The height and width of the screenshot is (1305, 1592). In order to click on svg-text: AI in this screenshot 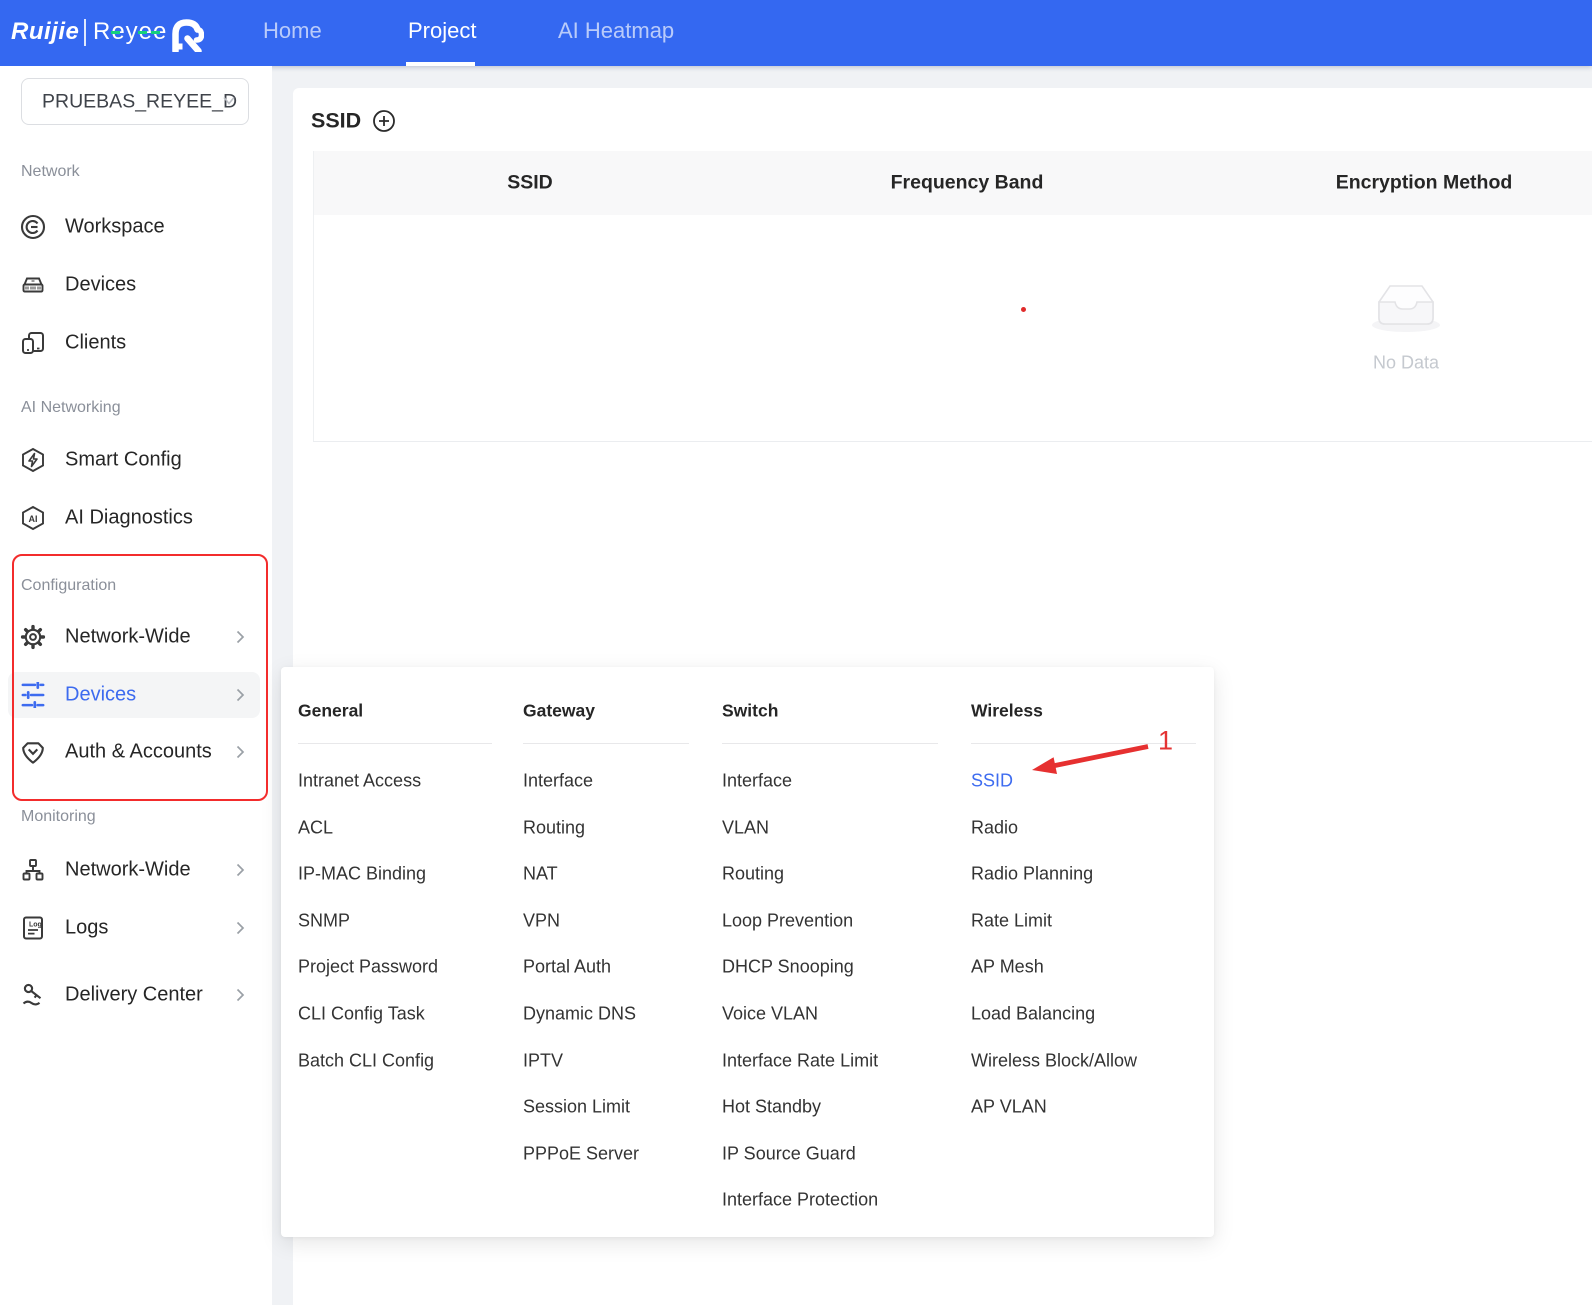, I will do `click(33, 519)`.